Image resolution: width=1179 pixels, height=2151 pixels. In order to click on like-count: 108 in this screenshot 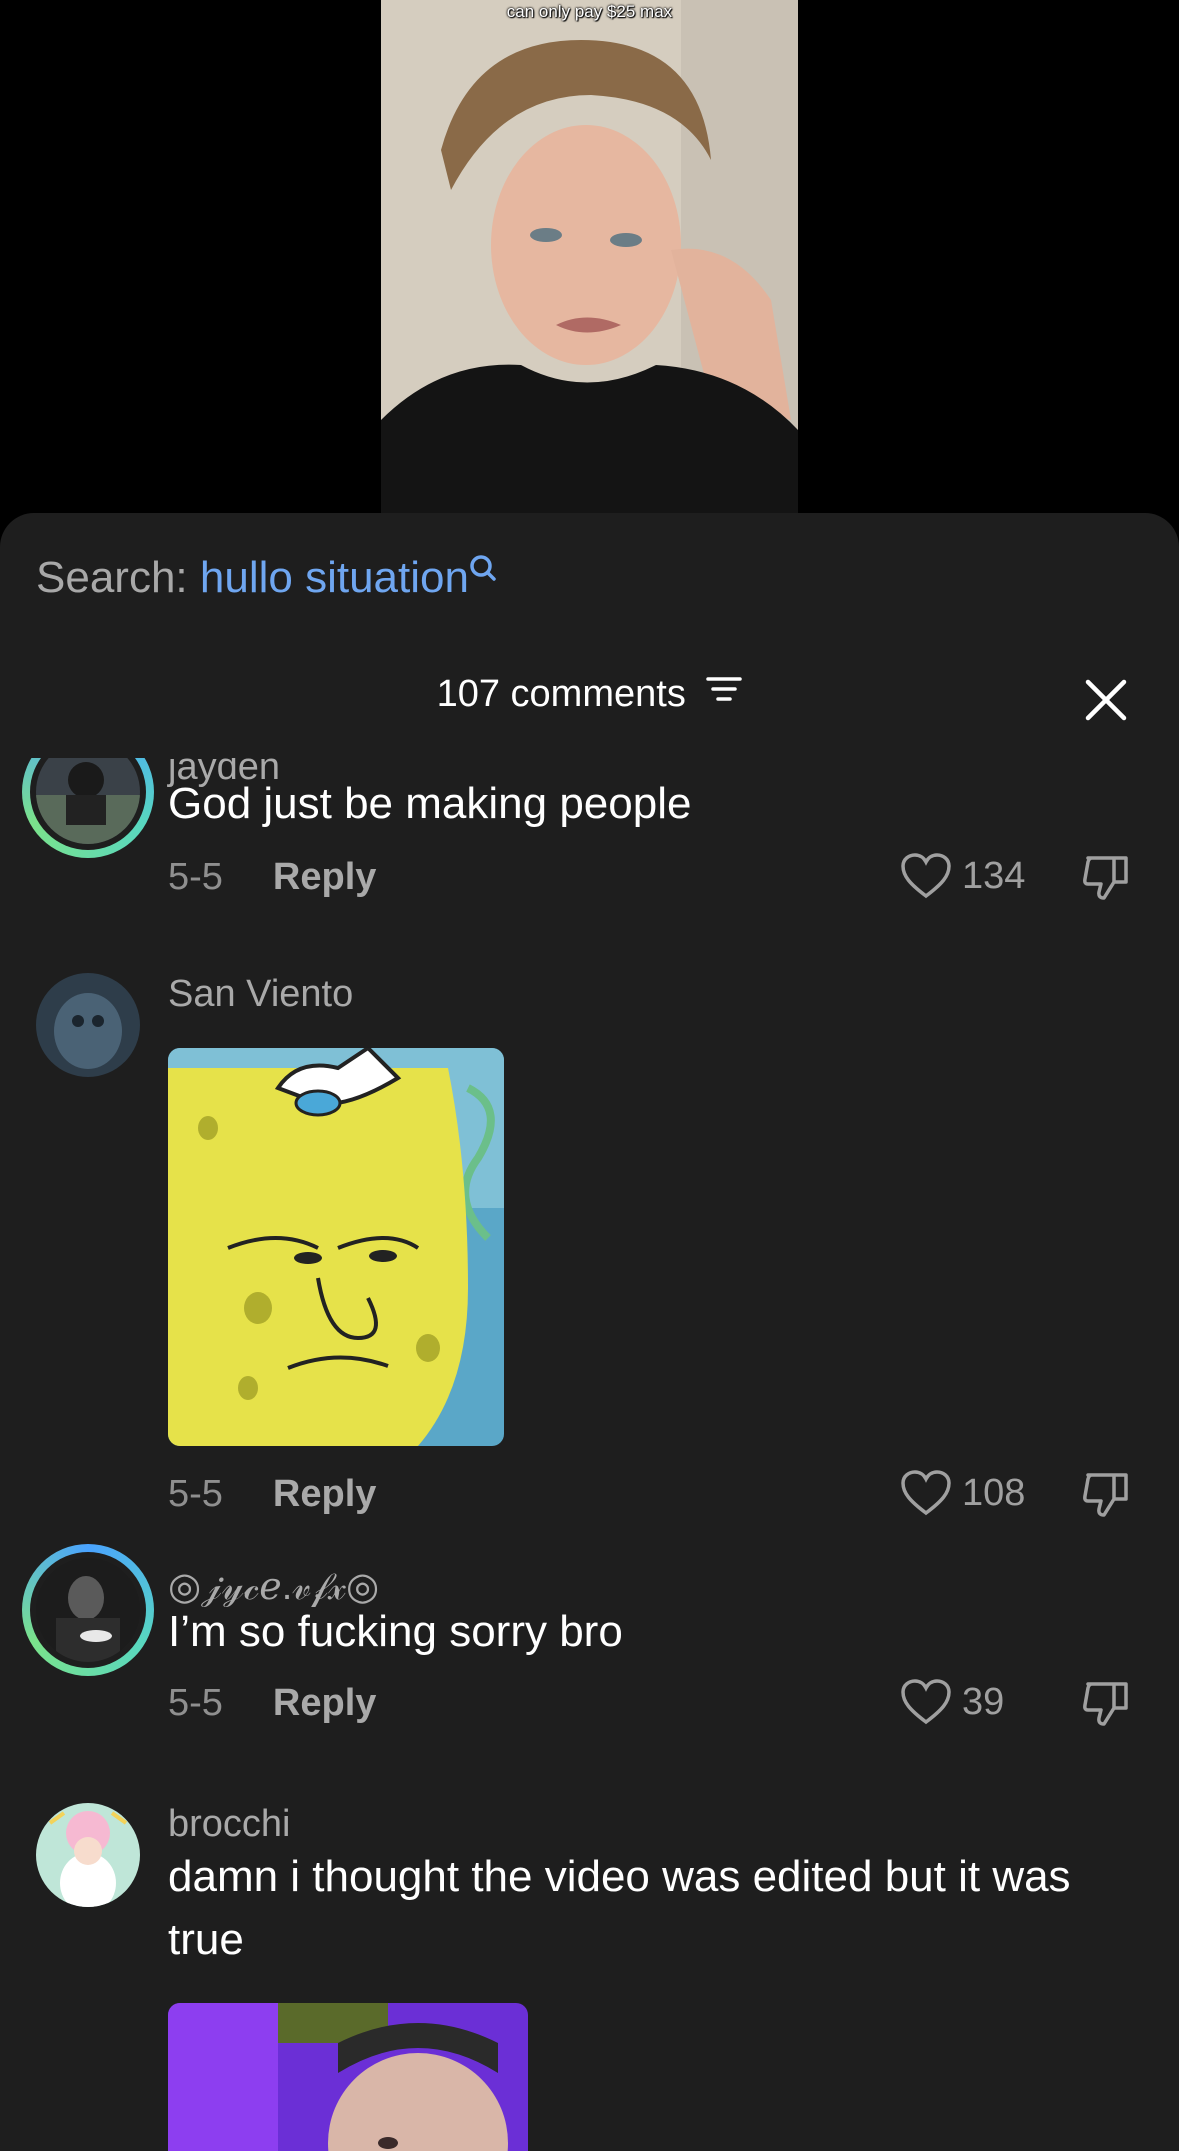, I will do `click(994, 1492)`.